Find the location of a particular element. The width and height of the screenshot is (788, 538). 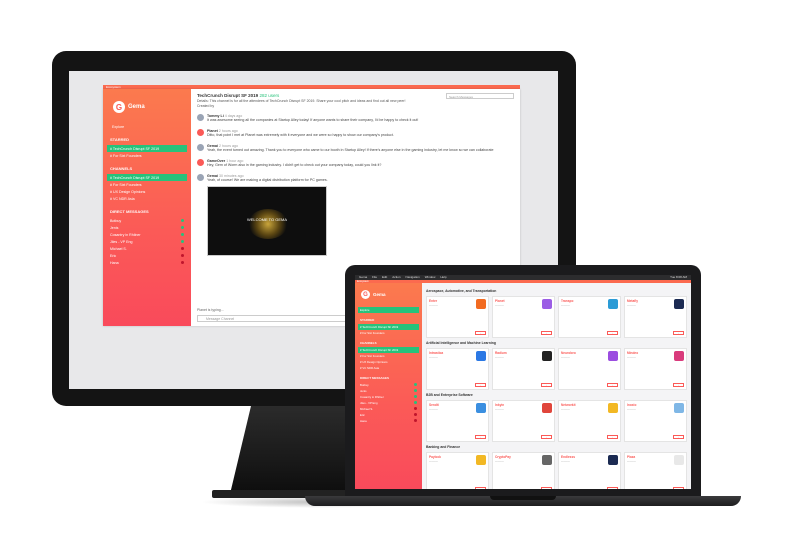

company-card: Endlesss▬▬▬▬› is located at coordinates (589, 470).